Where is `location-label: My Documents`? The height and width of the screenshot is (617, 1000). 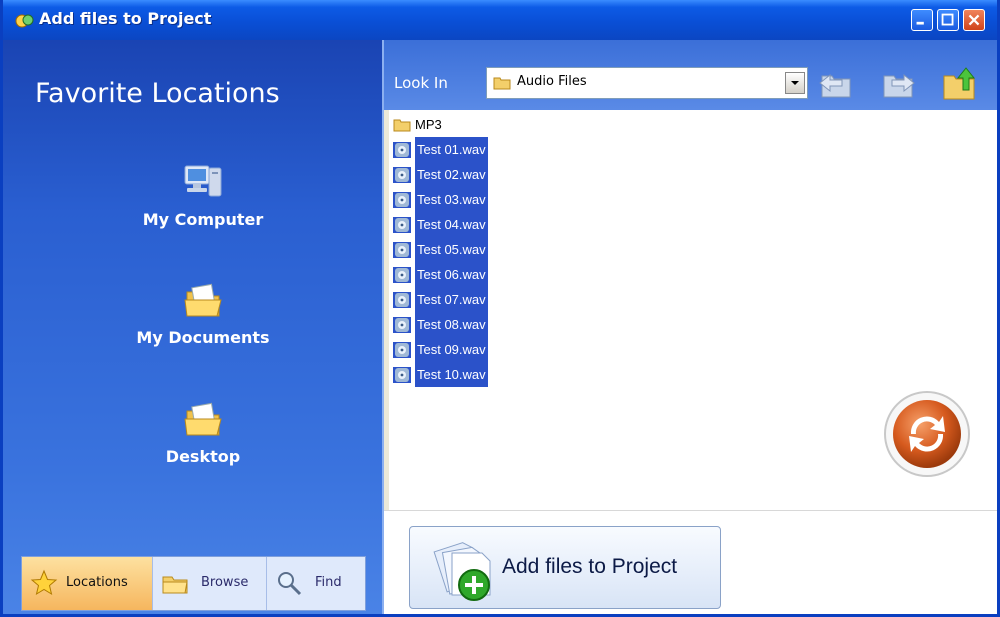
location-label: My Documents is located at coordinates (203, 337).